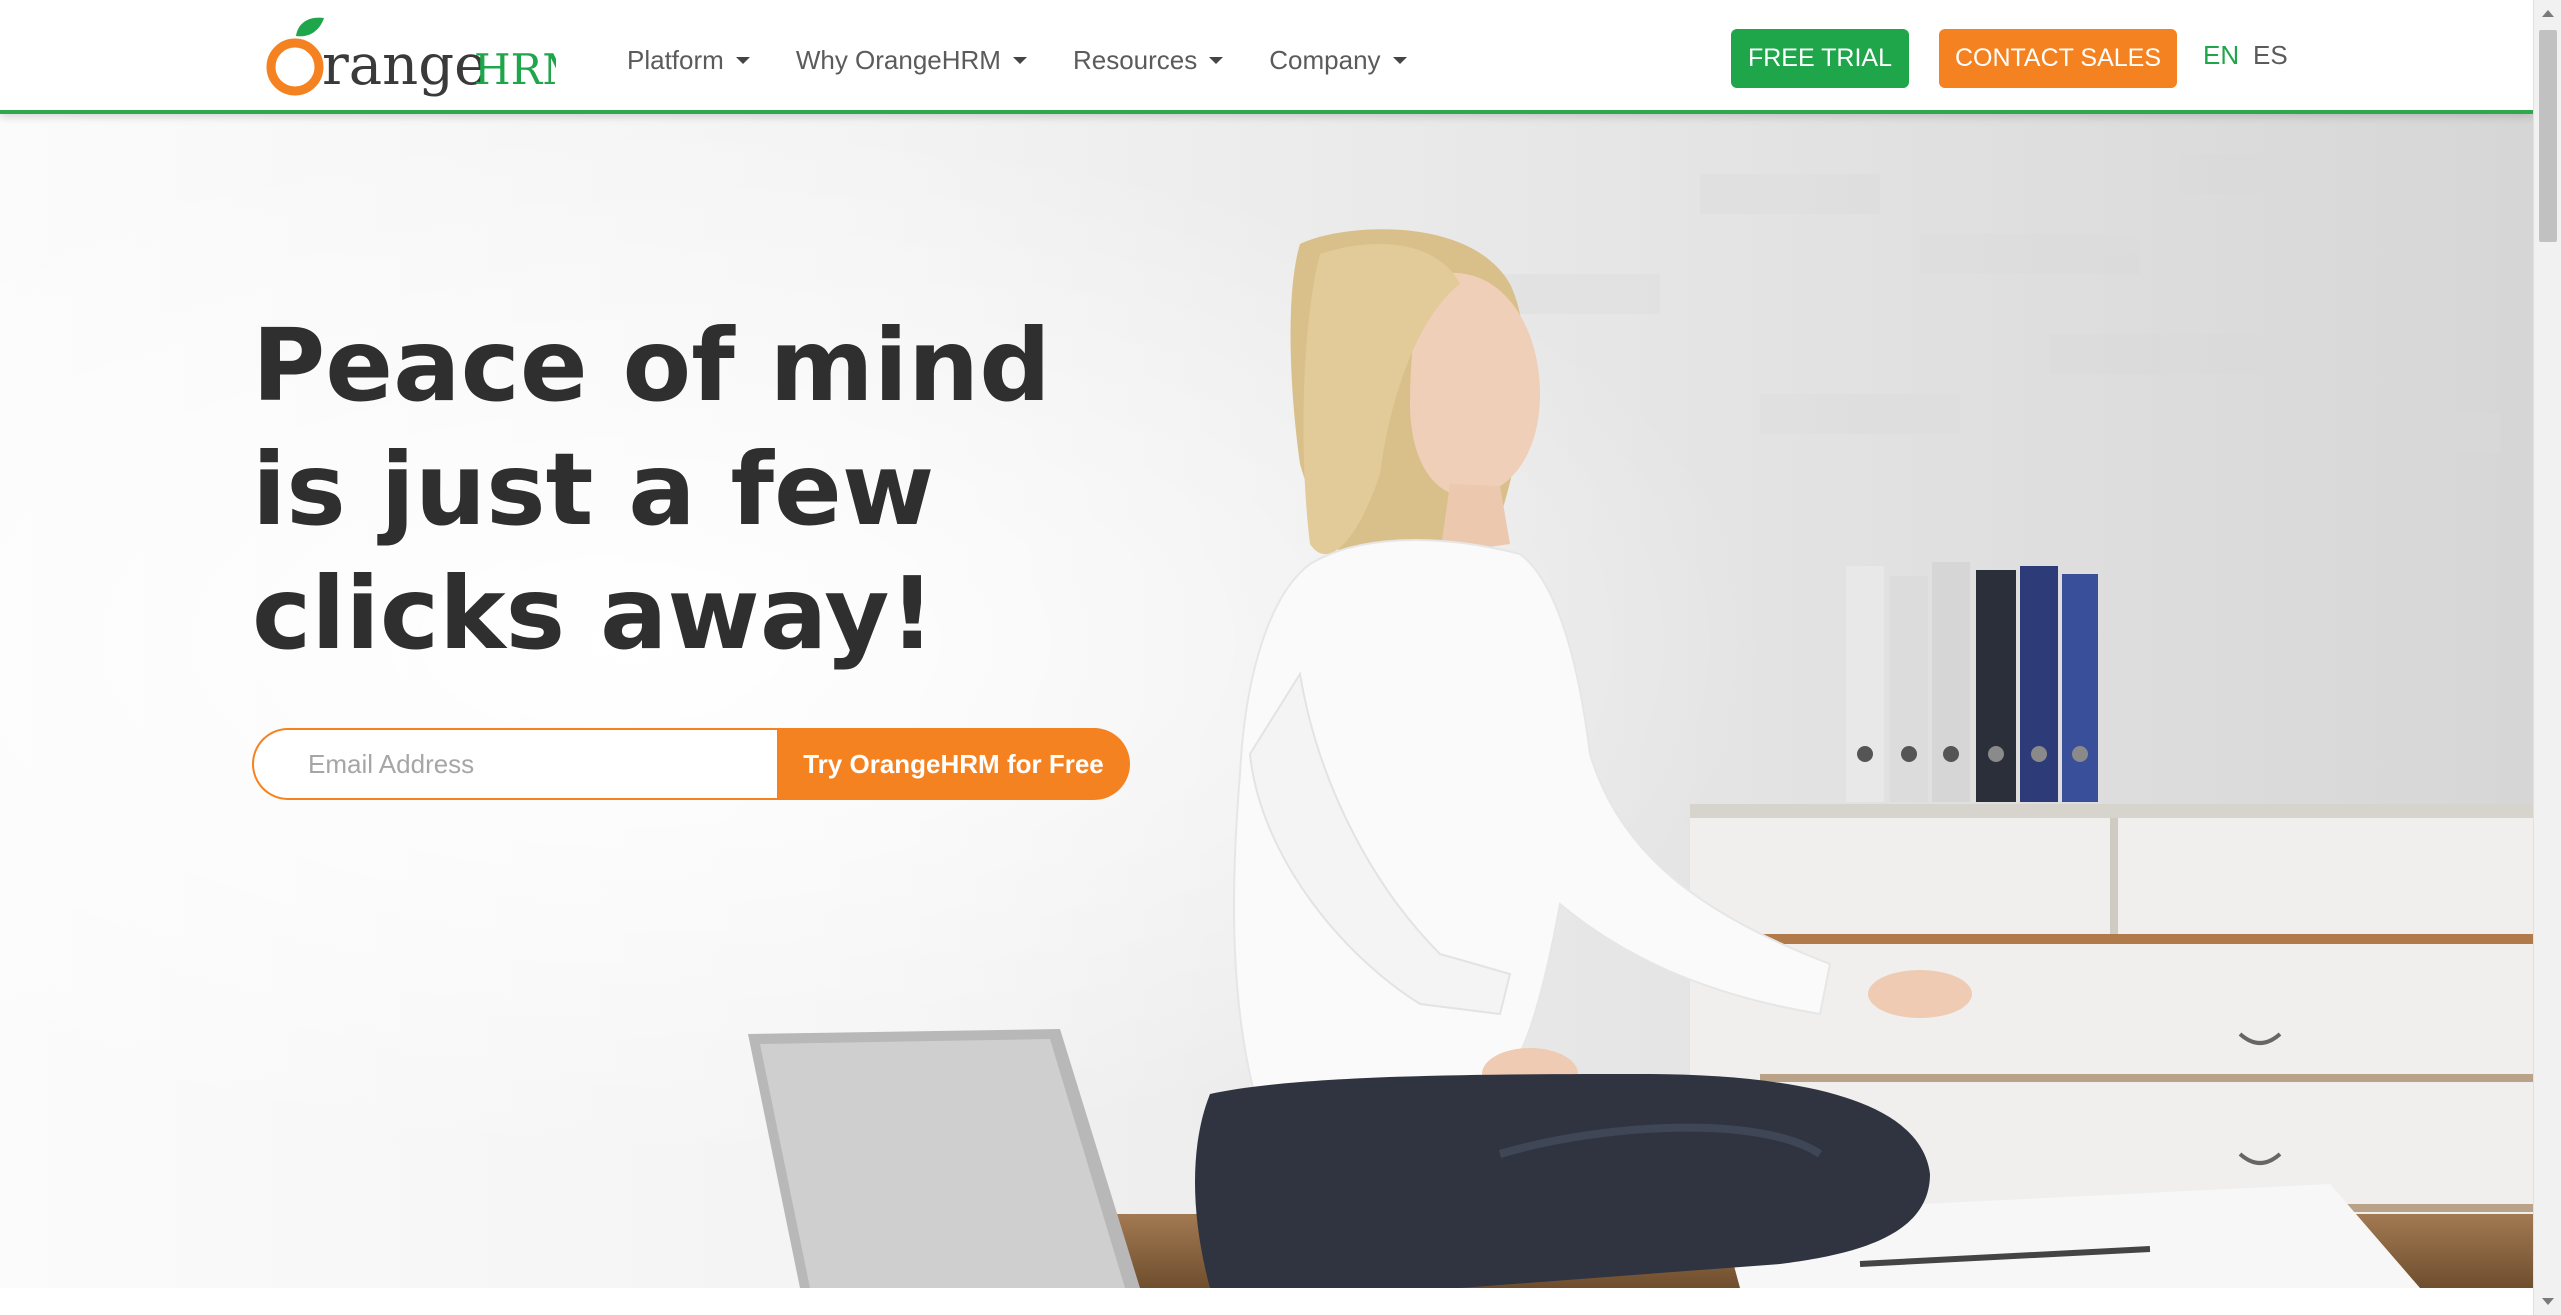  What do you see at coordinates (2548, 13) in the screenshot?
I see `scroll-up-arrow-icon` at bounding box center [2548, 13].